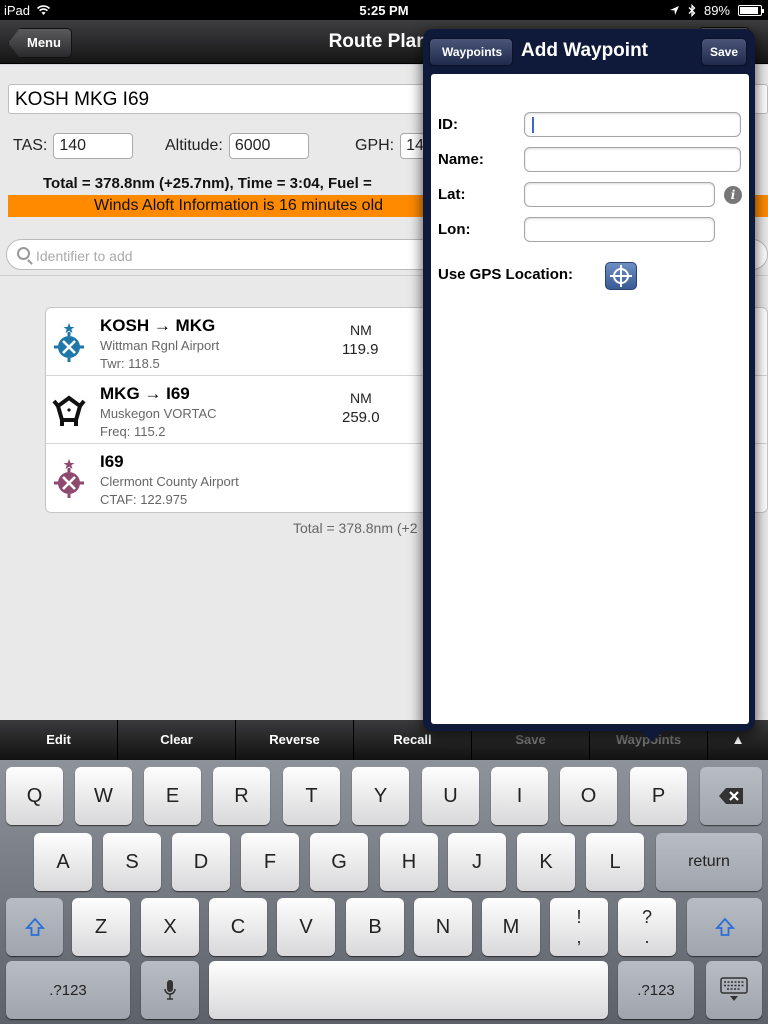 This screenshot has width=768, height=1024. I want to click on location-arrow-icon, so click(674, 10).